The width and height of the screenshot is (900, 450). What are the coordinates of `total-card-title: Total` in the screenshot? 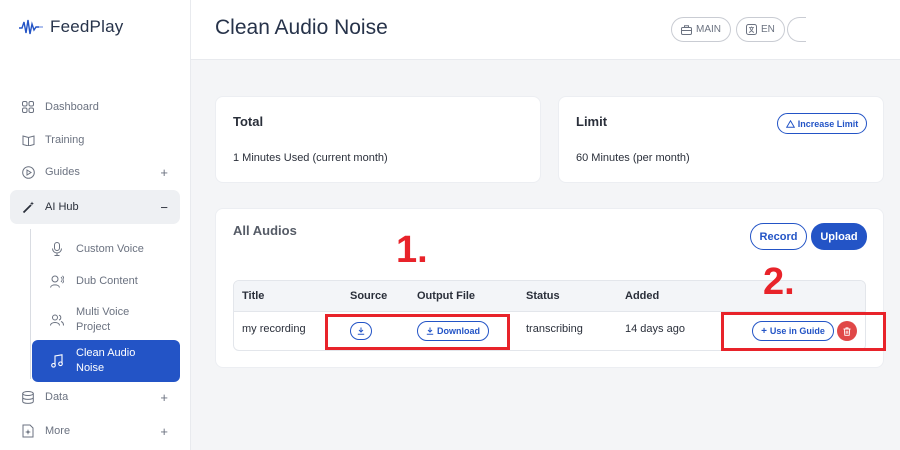 It's located at (248, 121).